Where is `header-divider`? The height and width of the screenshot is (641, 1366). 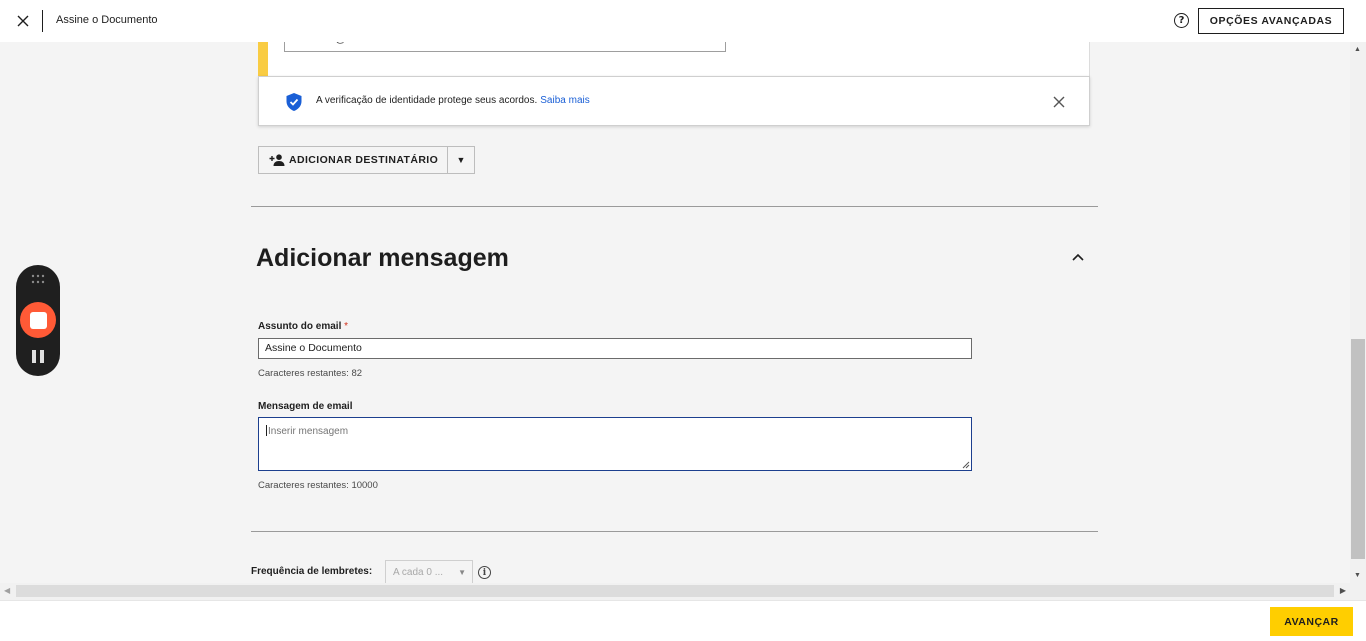
header-divider is located at coordinates (42, 21).